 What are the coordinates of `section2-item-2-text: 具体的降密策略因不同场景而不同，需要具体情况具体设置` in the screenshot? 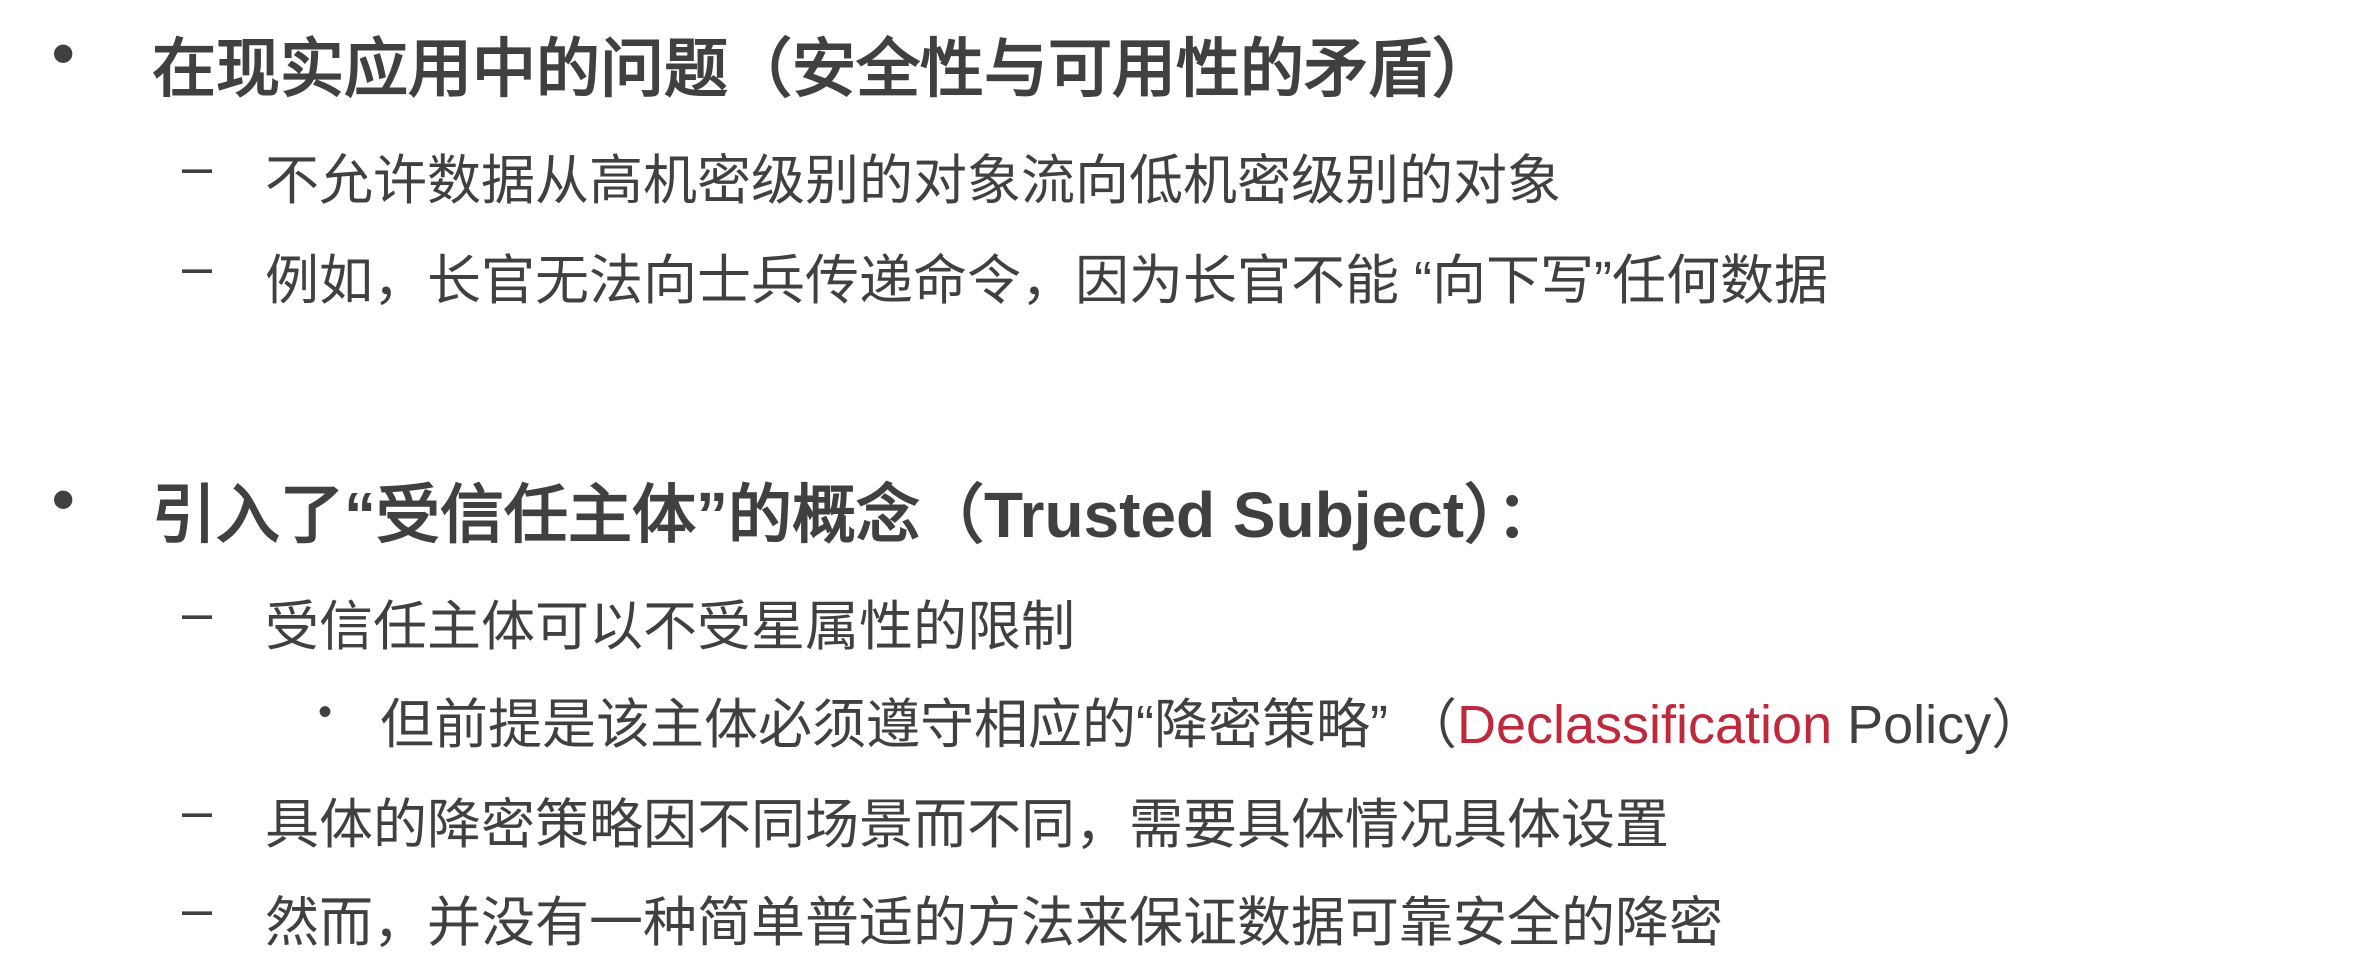 It's located at (967, 825).